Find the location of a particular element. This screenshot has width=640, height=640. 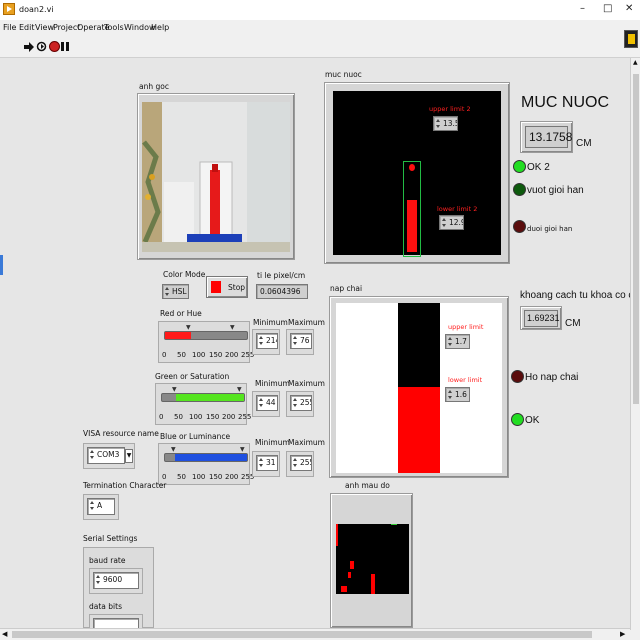

green-min-label: Minimum is located at coordinates (272, 383).